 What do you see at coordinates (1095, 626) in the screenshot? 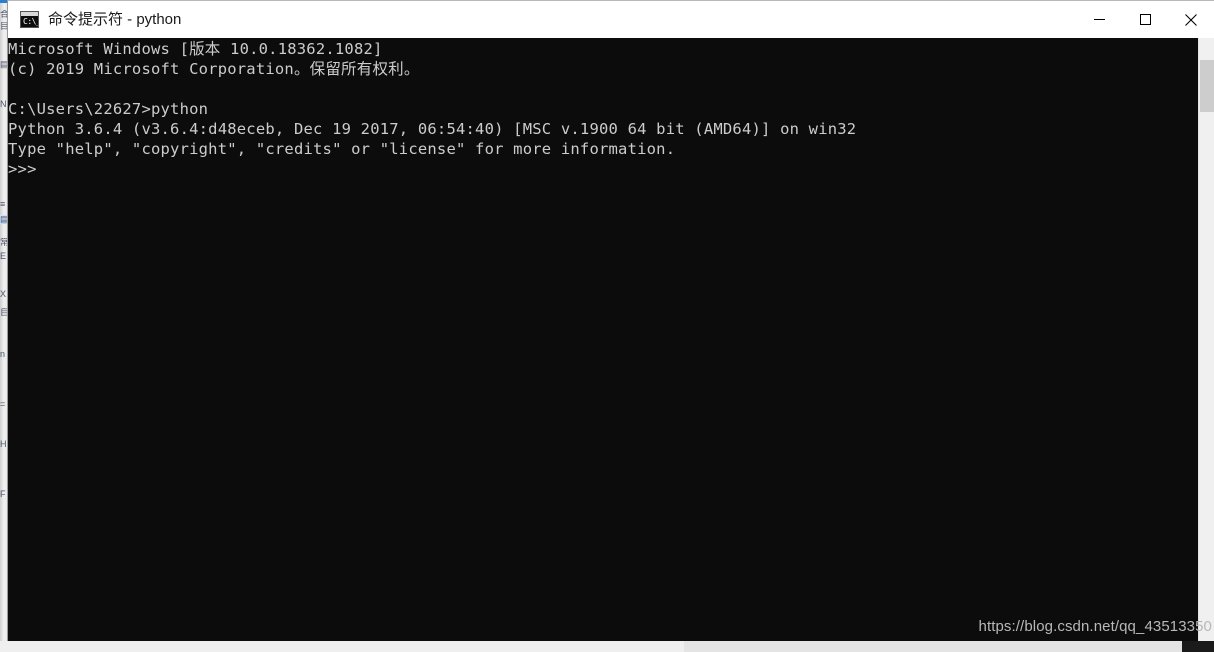
I see `watermark-text: https://blog.csdn.net/qq_43513350` at bounding box center [1095, 626].